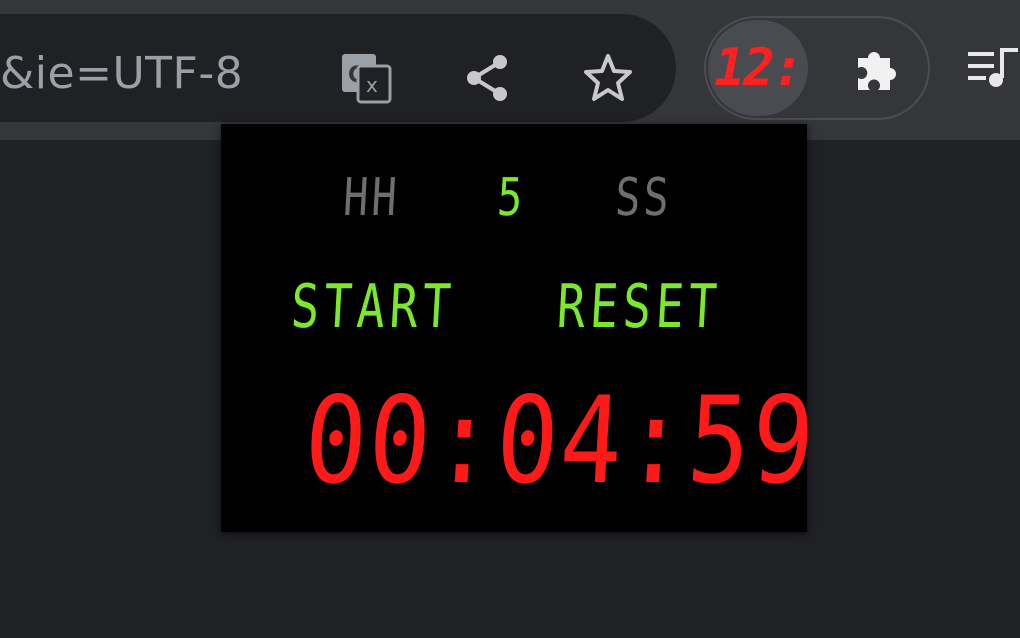  I want to click on minutes-field: 5, so click(512, 198).